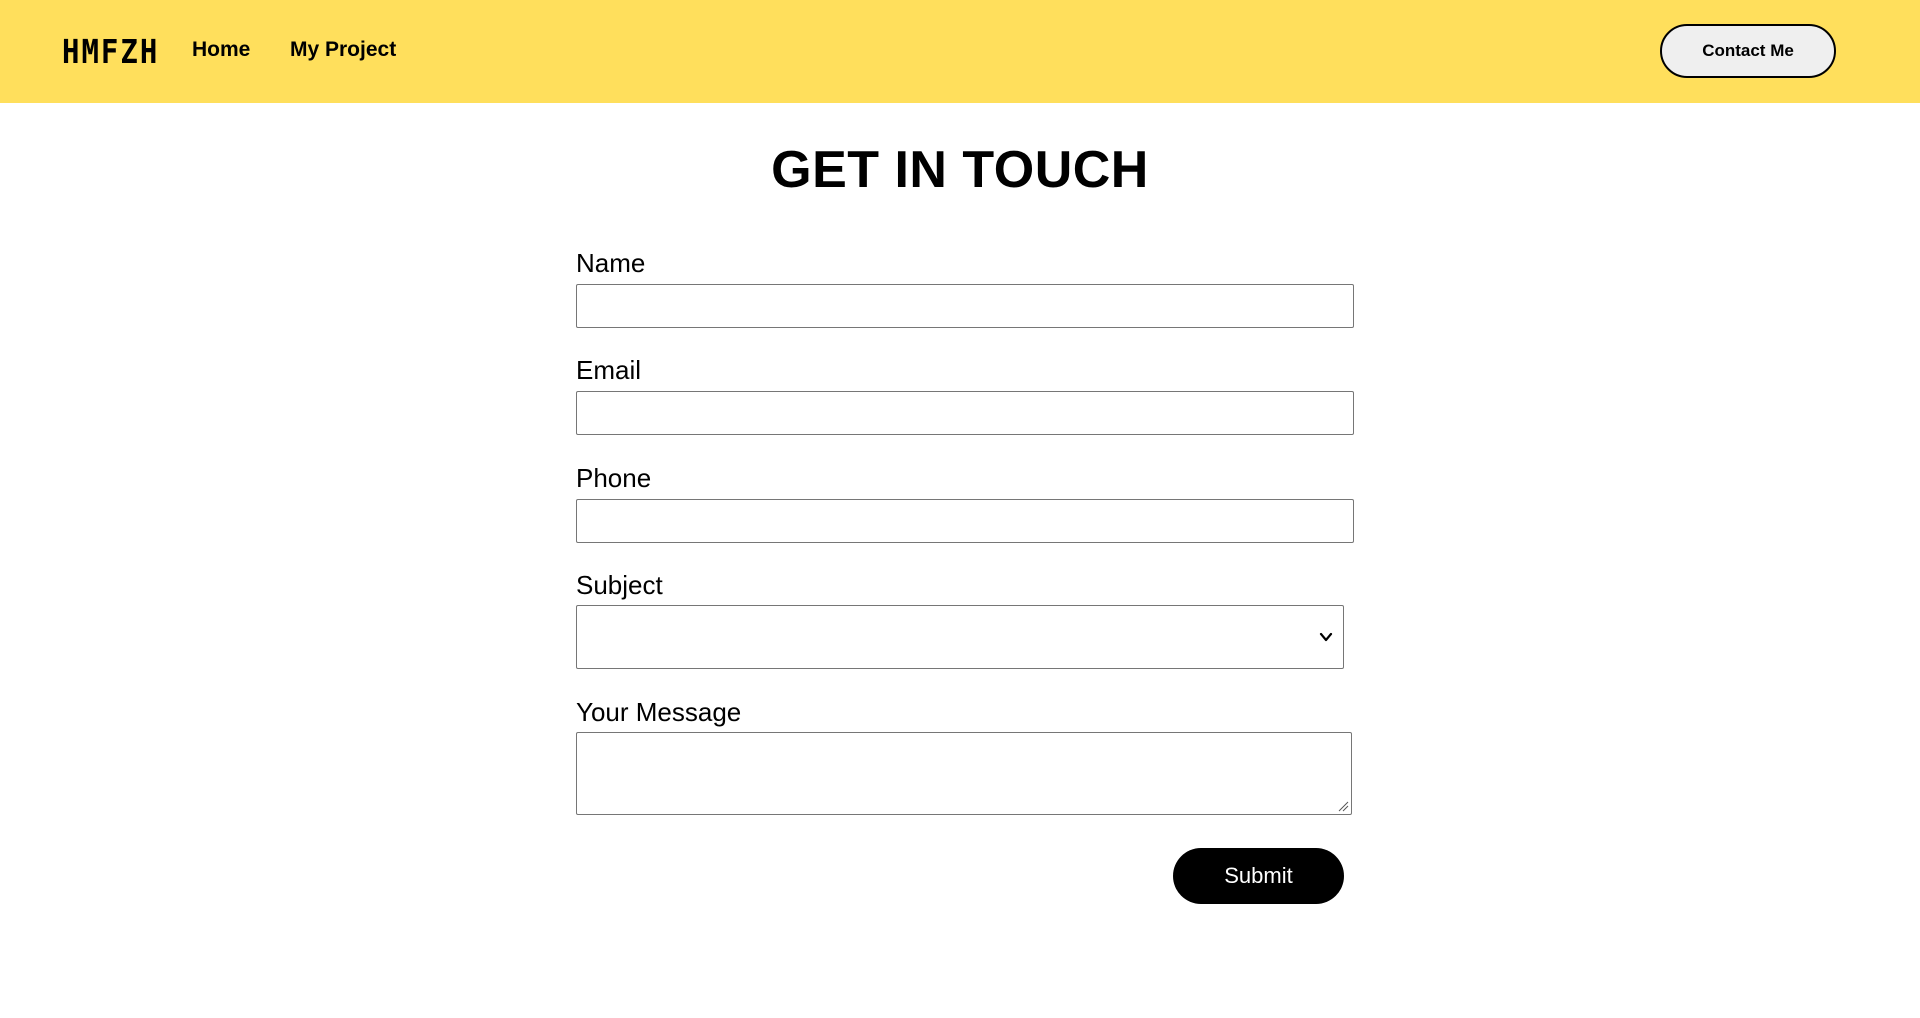 Image resolution: width=1920 pixels, height=1018 pixels. Describe the element at coordinates (614, 478) in the screenshot. I see `phone-label: Phone` at that location.